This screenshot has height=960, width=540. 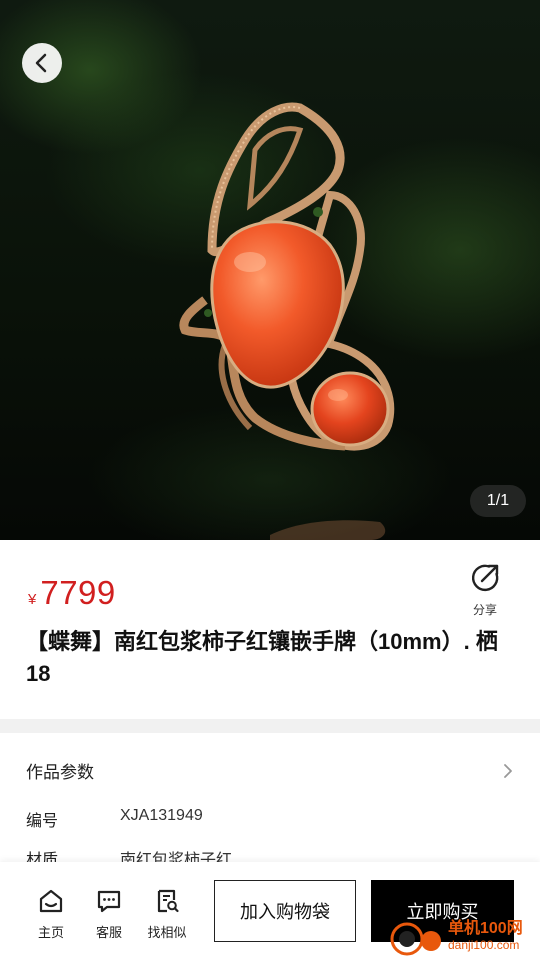 I want to click on param-key: 编号, so click(x=42, y=821).